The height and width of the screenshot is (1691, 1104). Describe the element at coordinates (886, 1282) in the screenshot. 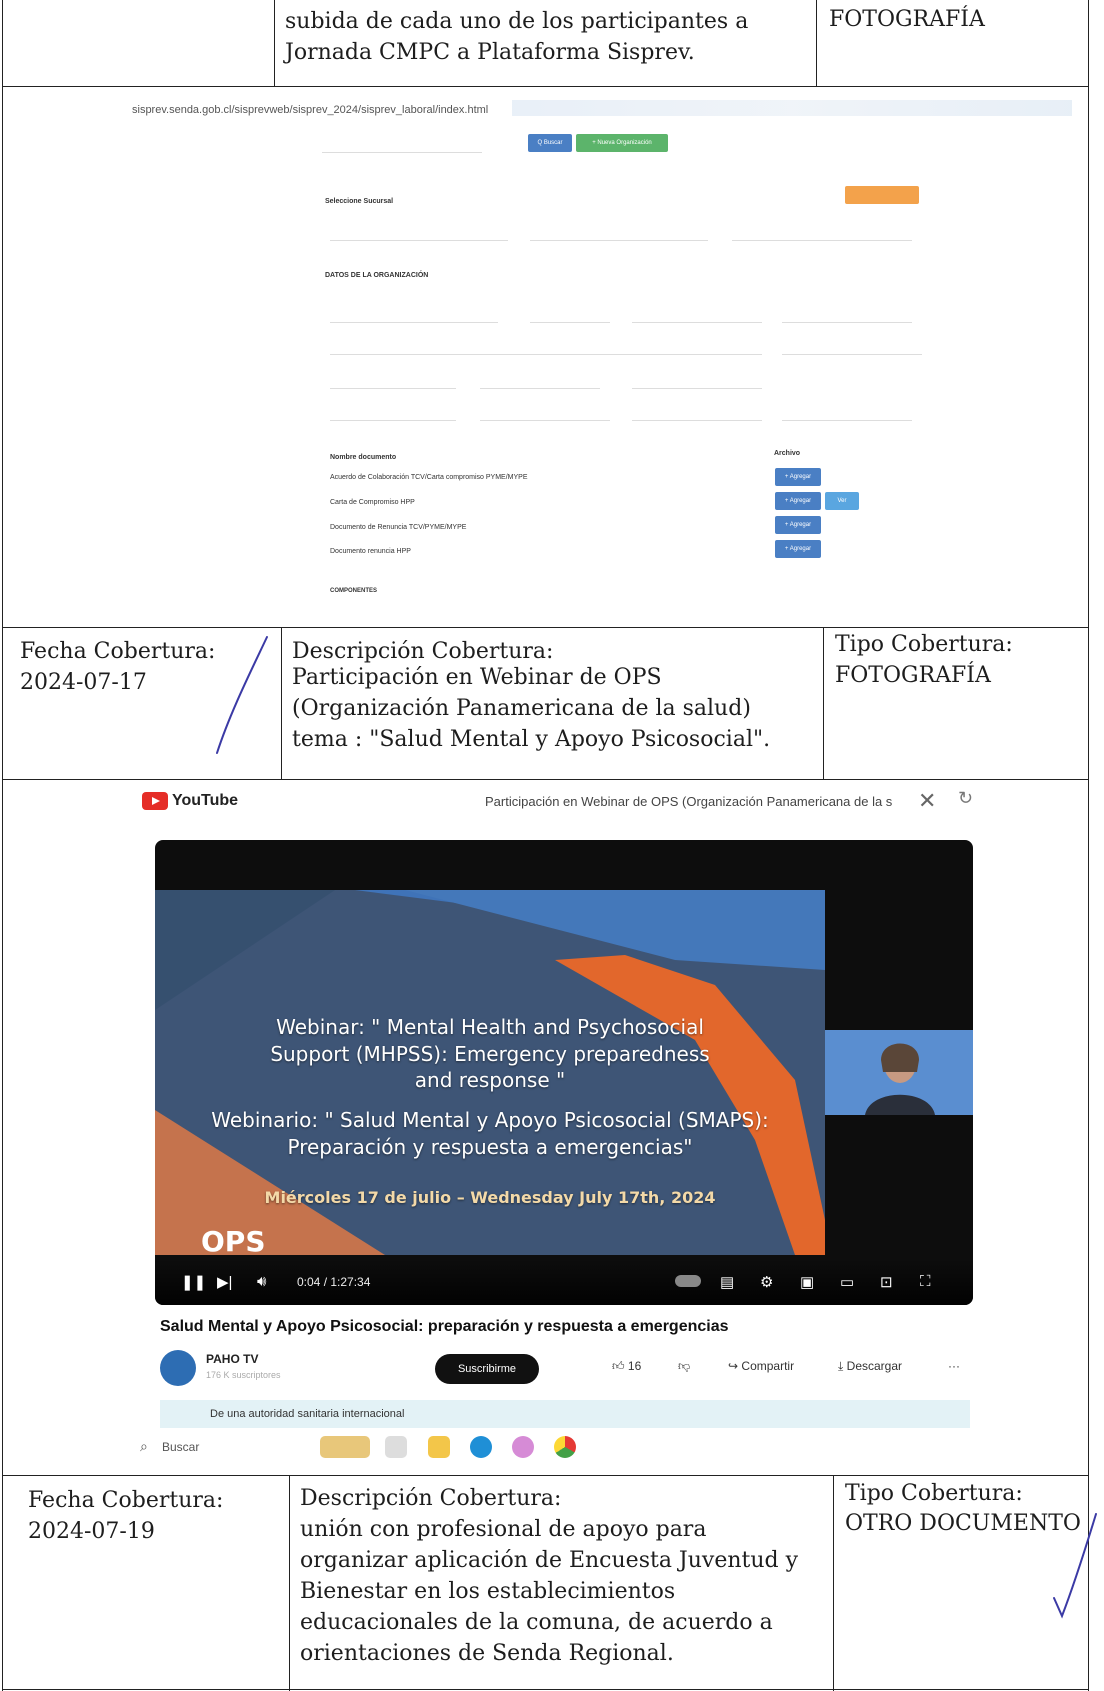

I see `cast-icon: ⊡` at that location.